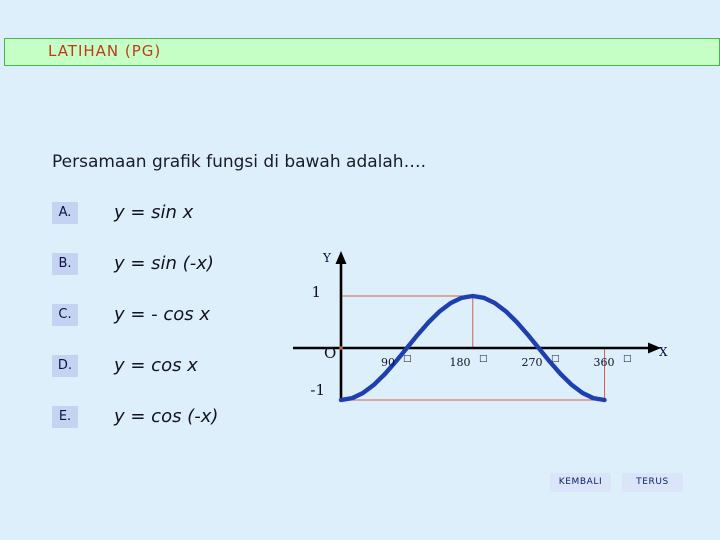 This screenshot has height=540, width=720. I want to click on option-formula-c: y = - cos x, so click(162, 314).